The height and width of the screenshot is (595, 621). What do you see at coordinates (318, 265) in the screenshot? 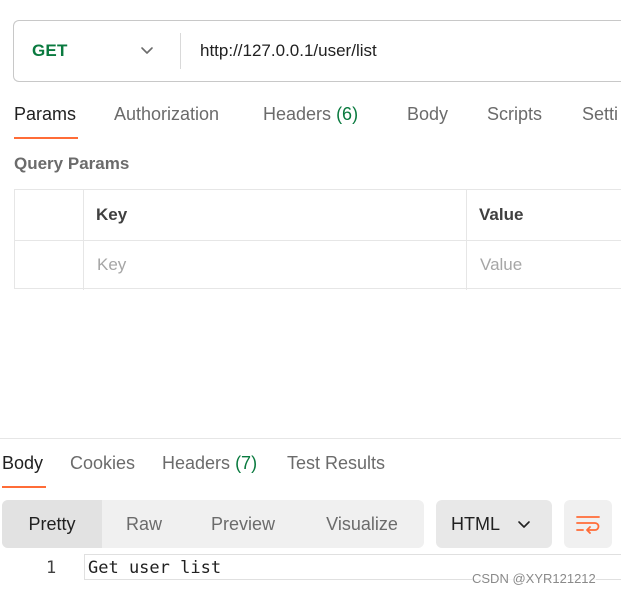
I see `table-row: Key Value` at bounding box center [318, 265].